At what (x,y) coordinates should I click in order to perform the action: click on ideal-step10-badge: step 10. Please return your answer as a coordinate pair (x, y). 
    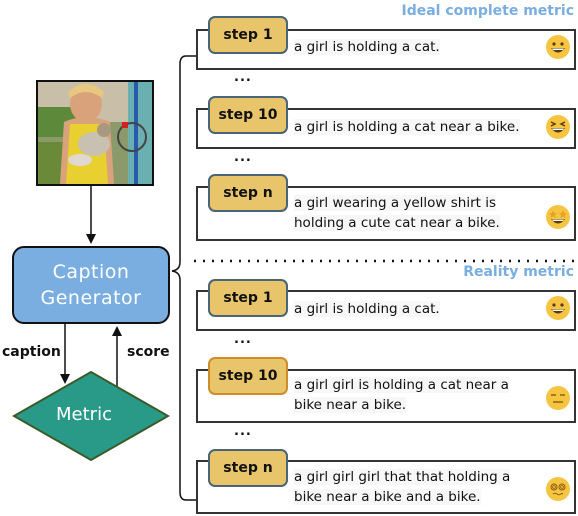
    Looking at the image, I should click on (248, 115).